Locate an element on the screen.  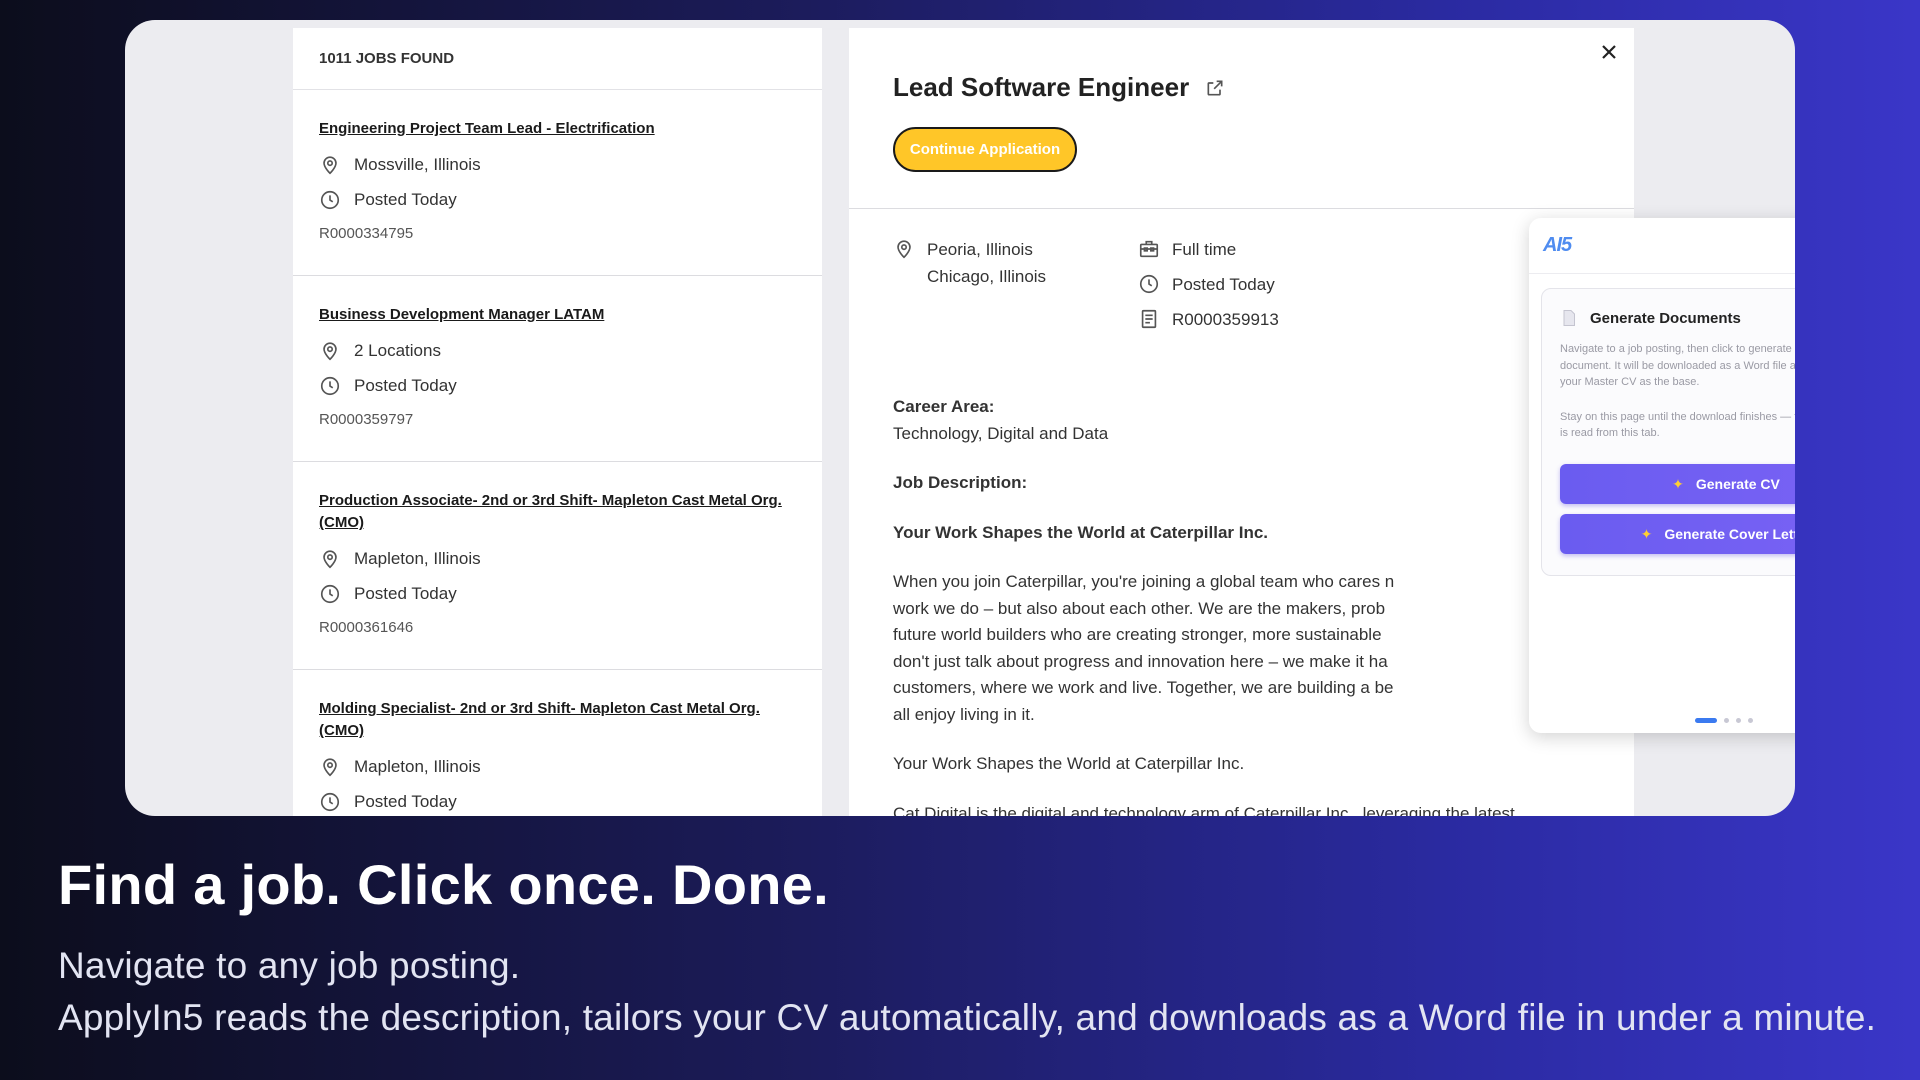
job-location: Mossville, Illinois is located at coordinates (557, 165).